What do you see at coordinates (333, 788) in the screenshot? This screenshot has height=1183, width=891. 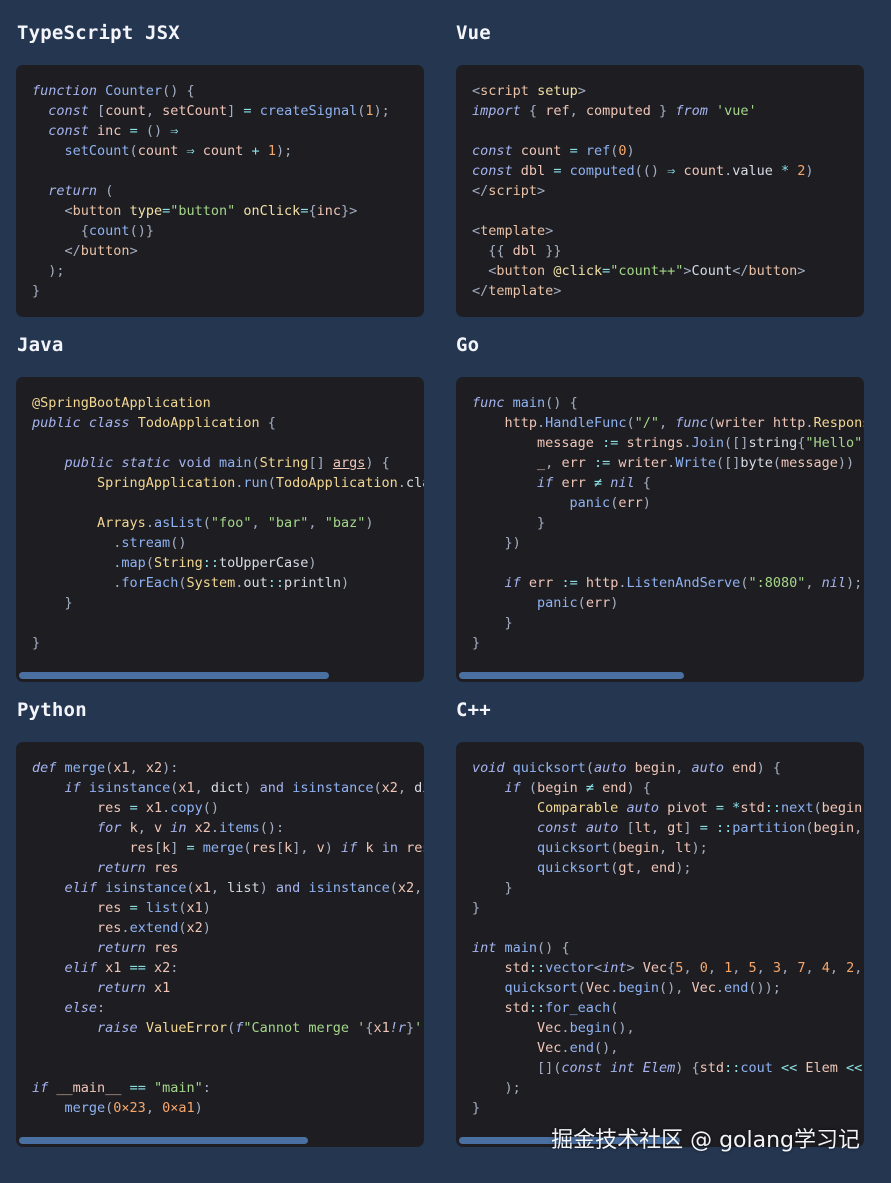 I see `code-token: isinstance` at bounding box center [333, 788].